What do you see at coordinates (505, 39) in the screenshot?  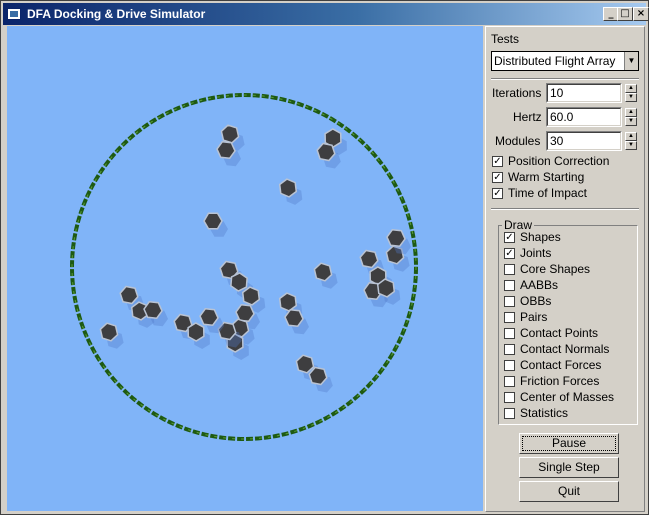 I see `tests-label: Tests` at bounding box center [505, 39].